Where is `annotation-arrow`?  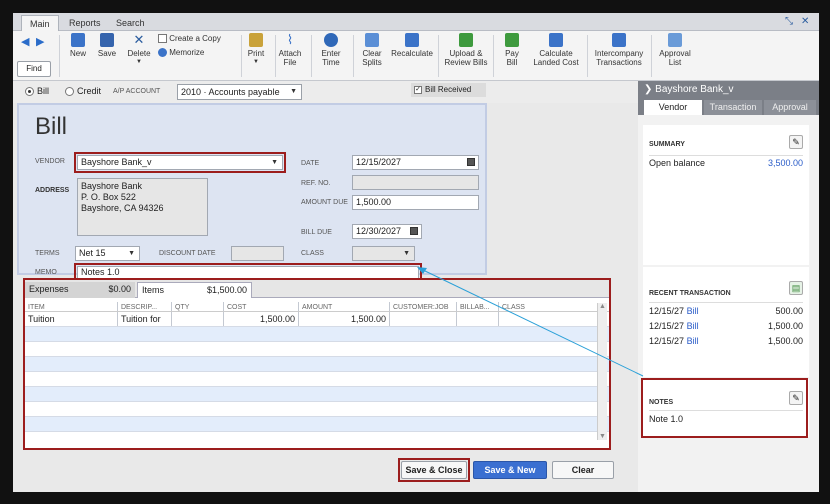 annotation-arrow is located at coordinates (530, 322).